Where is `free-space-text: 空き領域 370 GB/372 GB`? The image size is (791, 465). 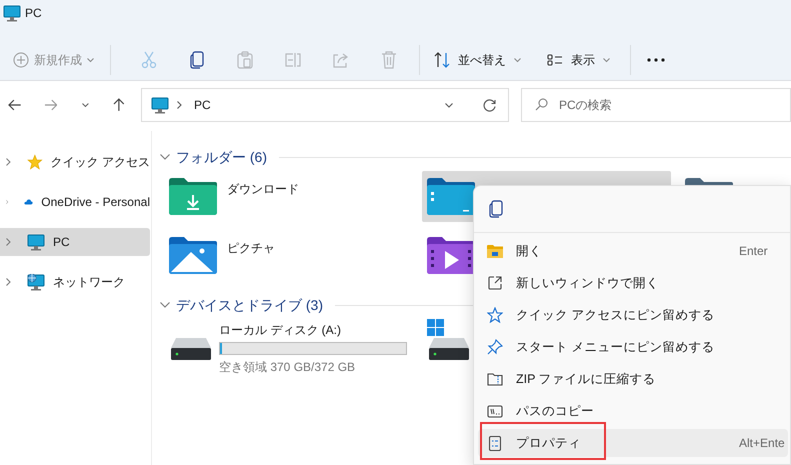
free-space-text: 空き領域 370 GB/372 GB is located at coordinates (287, 367).